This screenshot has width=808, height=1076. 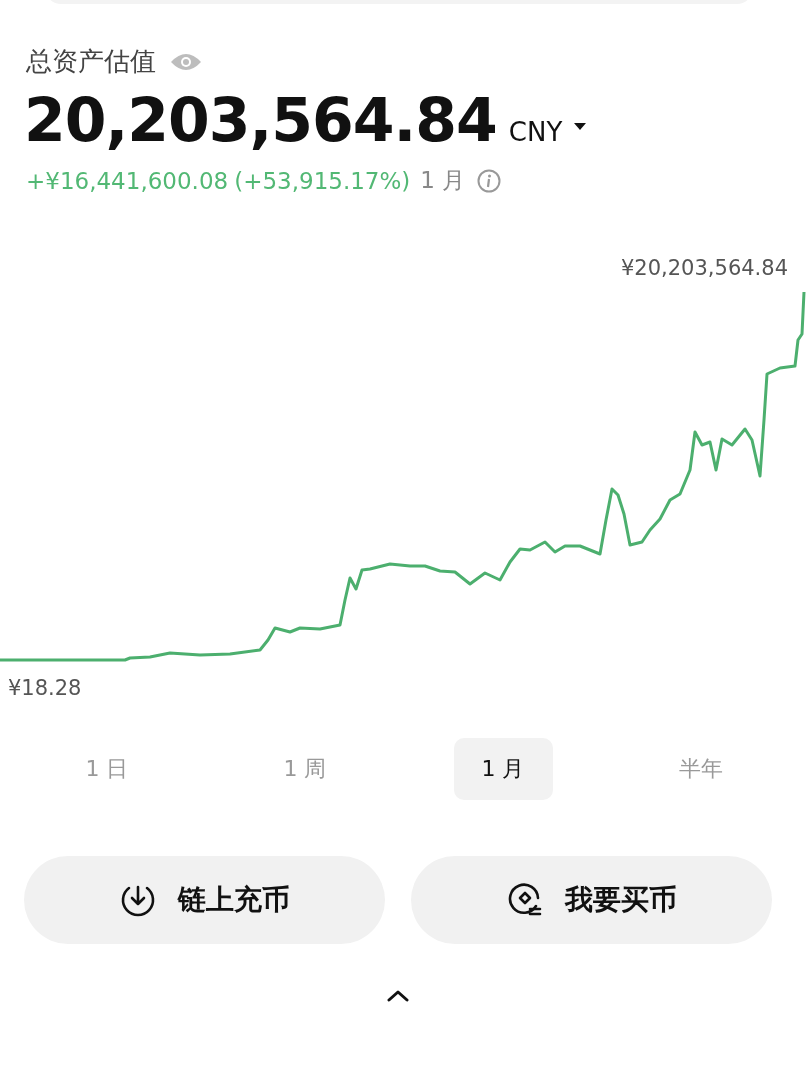 I want to click on change-period: 1 月, so click(x=443, y=180).